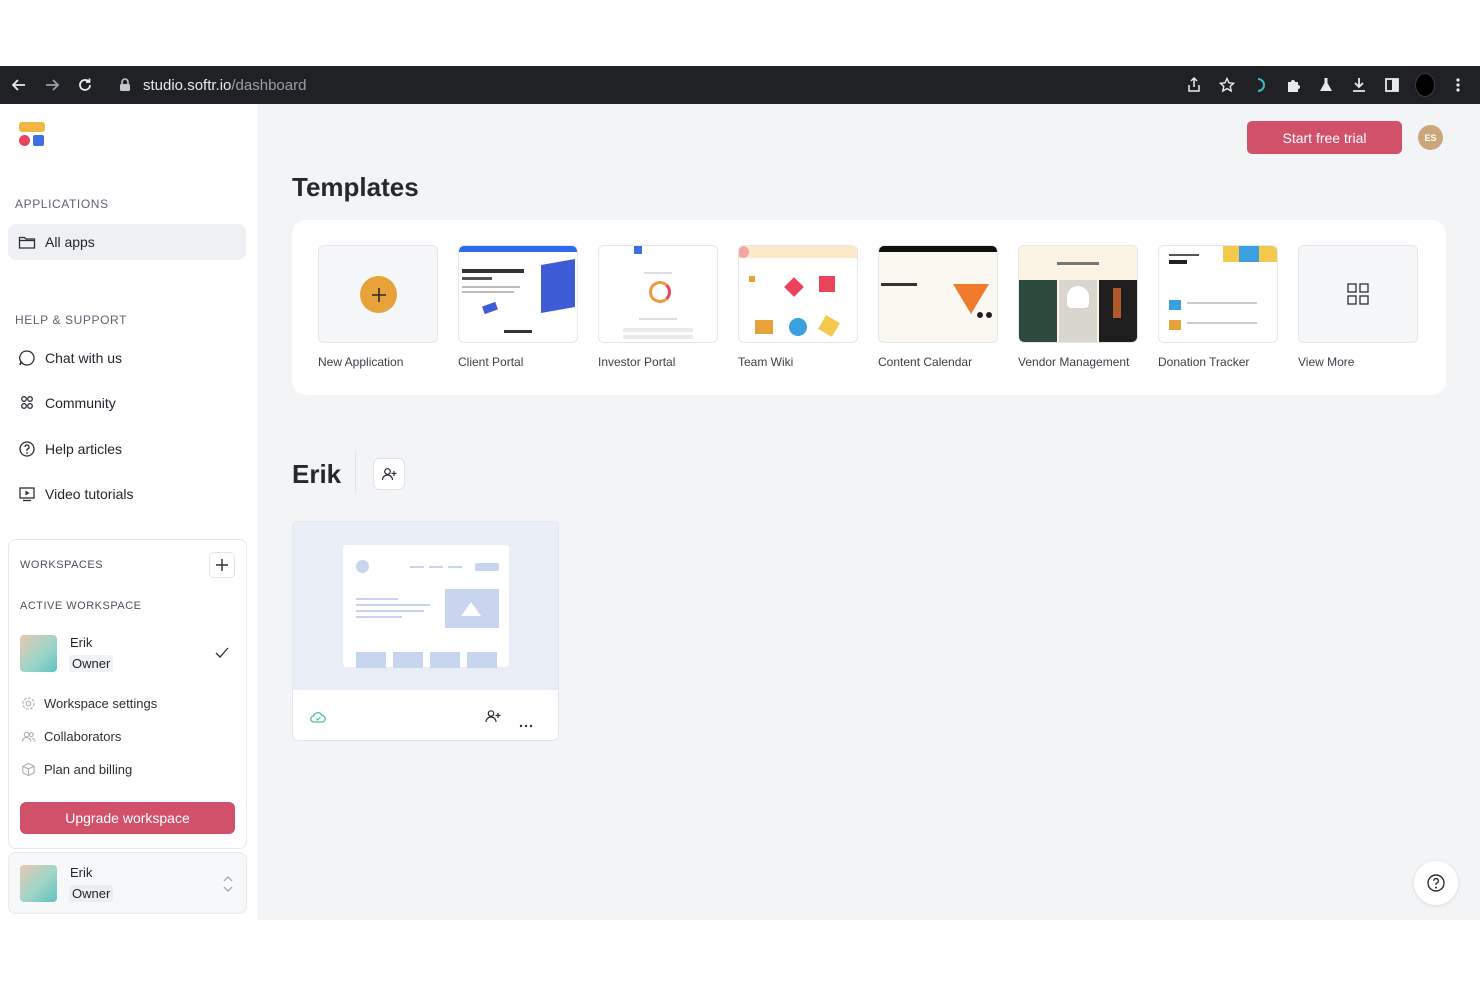  Describe the element at coordinates (89, 494) in the screenshot. I see `sidebar-item-label: Video tutorials` at that location.